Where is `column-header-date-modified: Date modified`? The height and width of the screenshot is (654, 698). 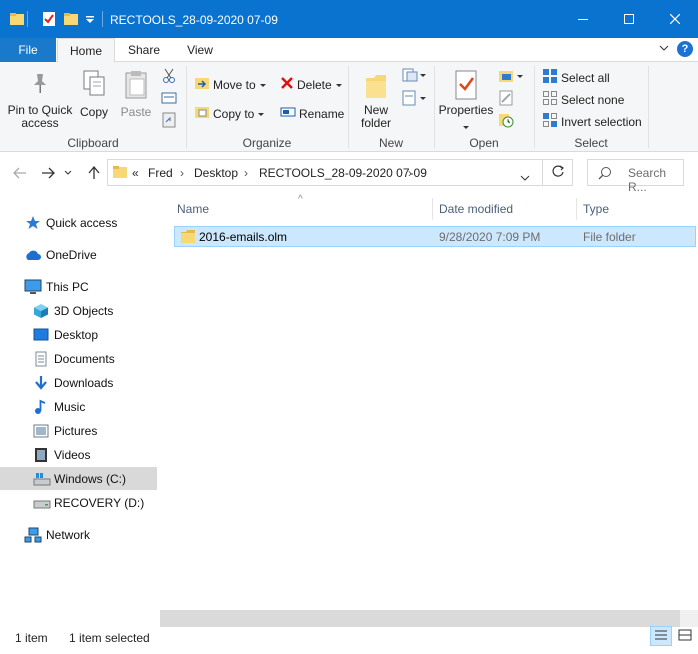 column-header-date-modified: Date modified is located at coordinates (476, 209).